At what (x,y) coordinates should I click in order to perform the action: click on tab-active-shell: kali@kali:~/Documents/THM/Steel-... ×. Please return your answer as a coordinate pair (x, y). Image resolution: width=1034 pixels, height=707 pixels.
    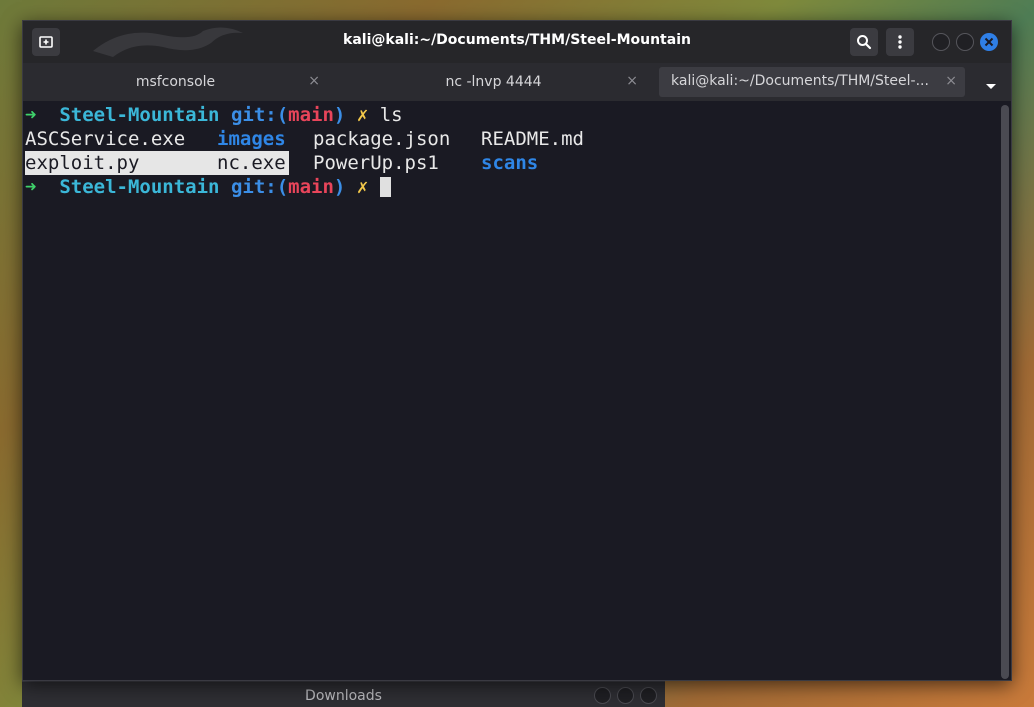
    Looking at the image, I should click on (812, 82).